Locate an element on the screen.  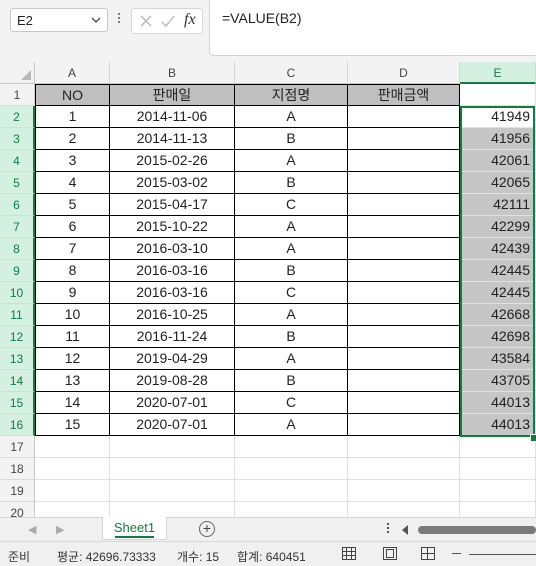
tab-split-handle-icon is located at coordinates (388, 530).